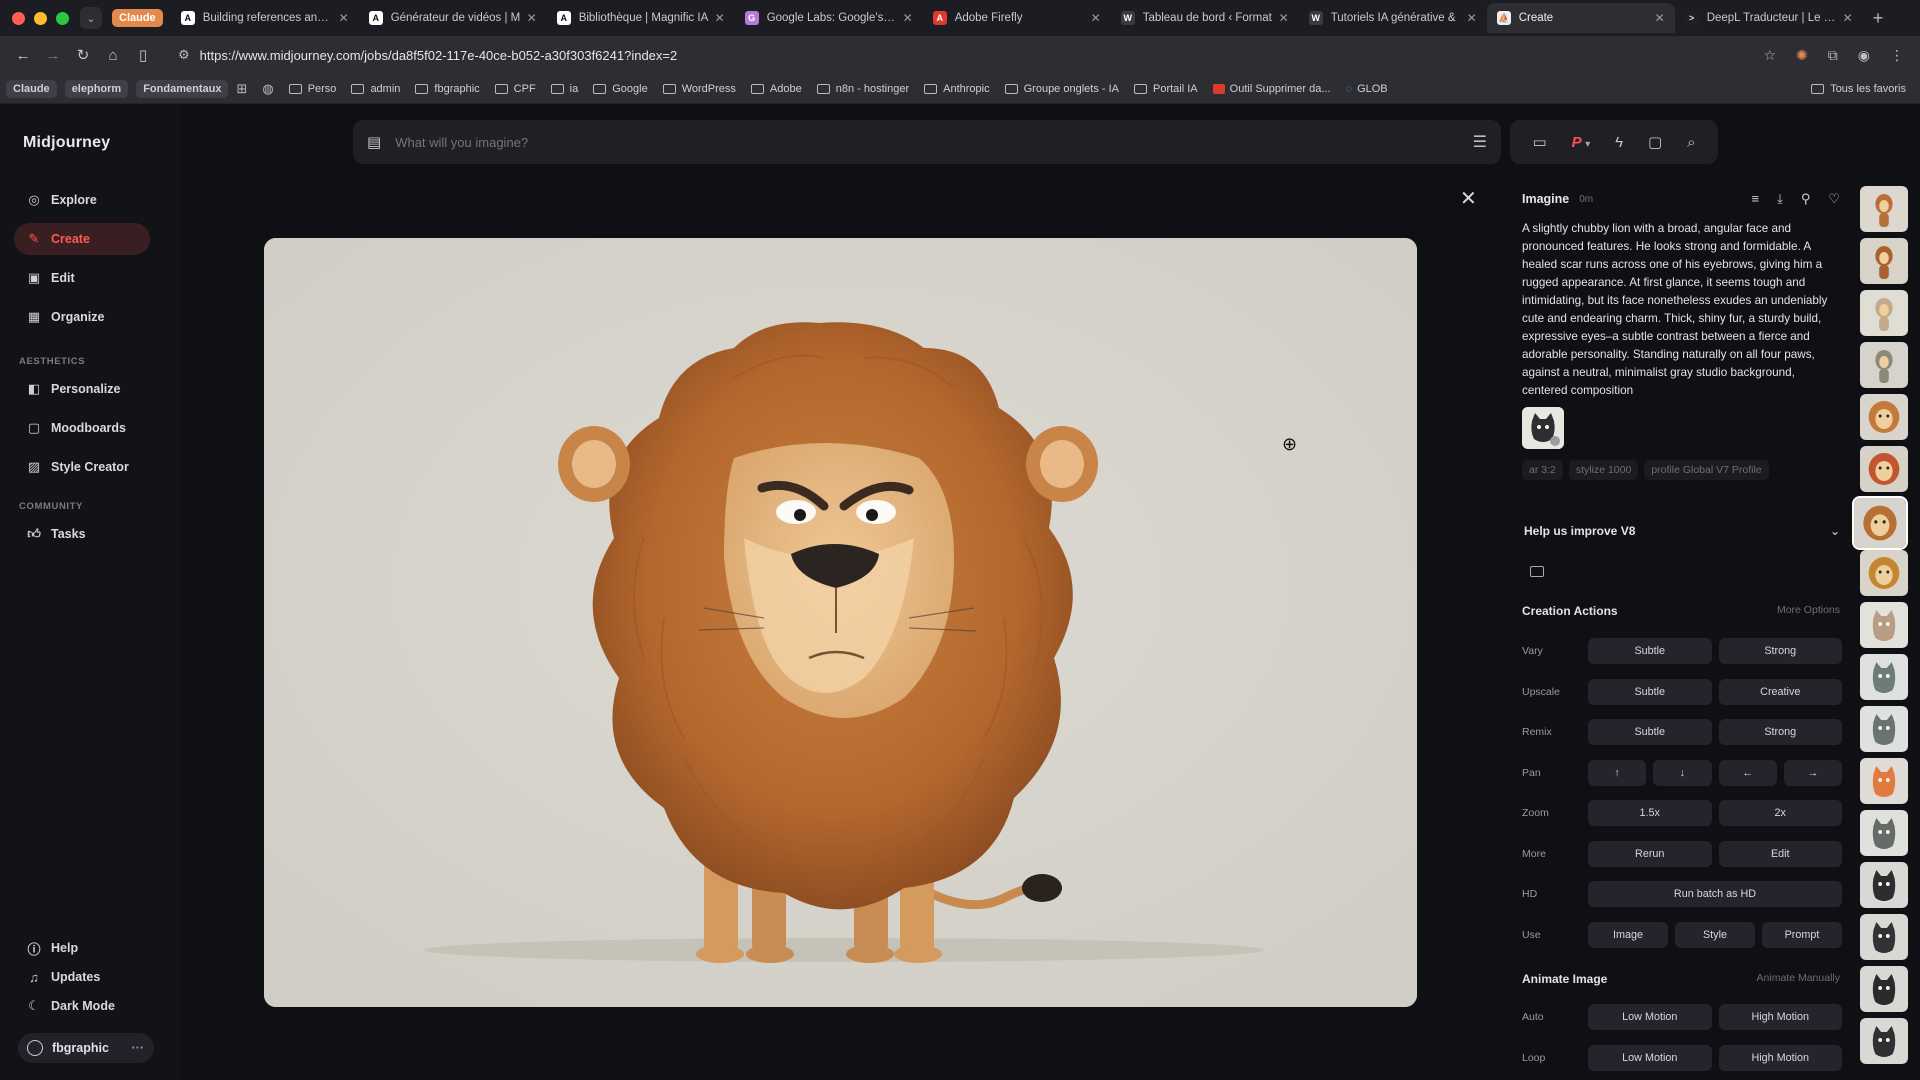  What do you see at coordinates (1715, 894) in the screenshot?
I see `hd-button: Run batch as HD` at bounding box center [1715, 894].